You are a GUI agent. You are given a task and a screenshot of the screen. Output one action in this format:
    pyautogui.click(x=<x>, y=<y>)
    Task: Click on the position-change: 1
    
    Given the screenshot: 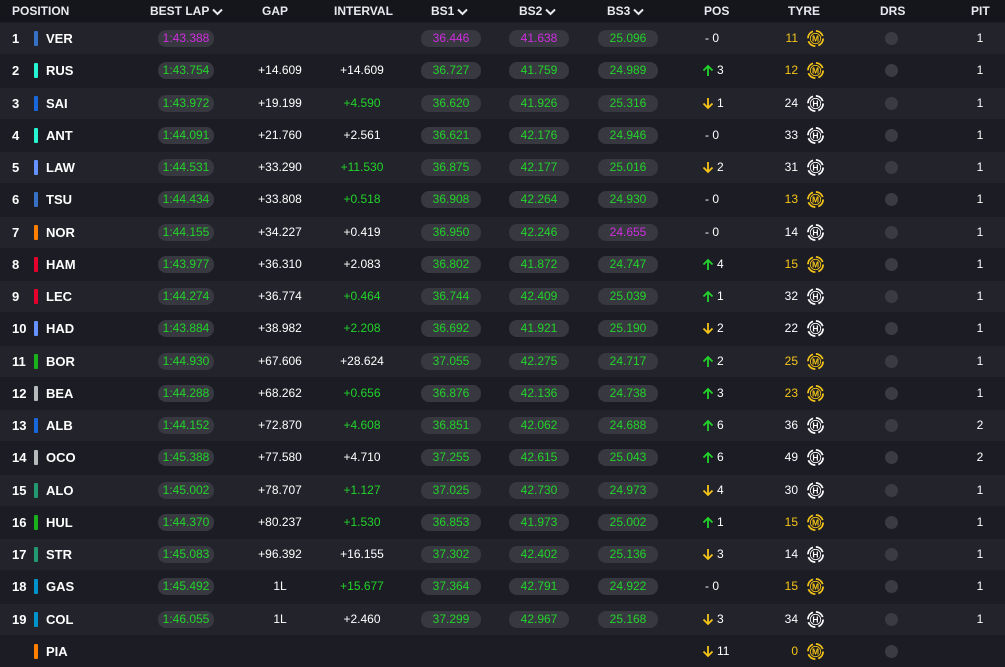 What is the action you would take?
    pyautogui.click(x=720, y=521)
    